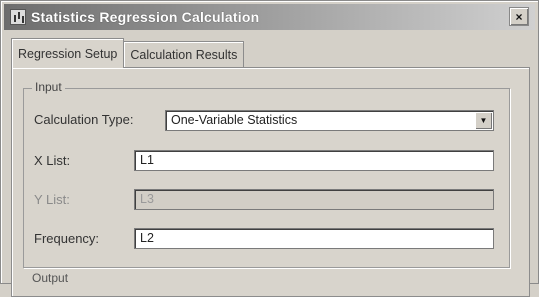 This screenshot has height=297, width=539. Describe the element at coordinates (52, 199) in the screenshot. I see `y-list-label: Y List:` at that location.